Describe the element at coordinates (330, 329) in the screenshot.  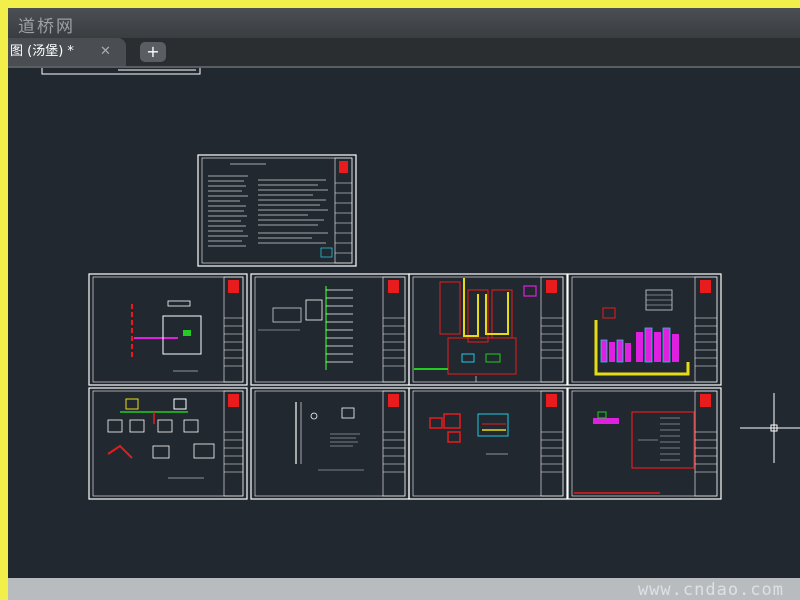
I see `sheet-row1-col2` at that location.